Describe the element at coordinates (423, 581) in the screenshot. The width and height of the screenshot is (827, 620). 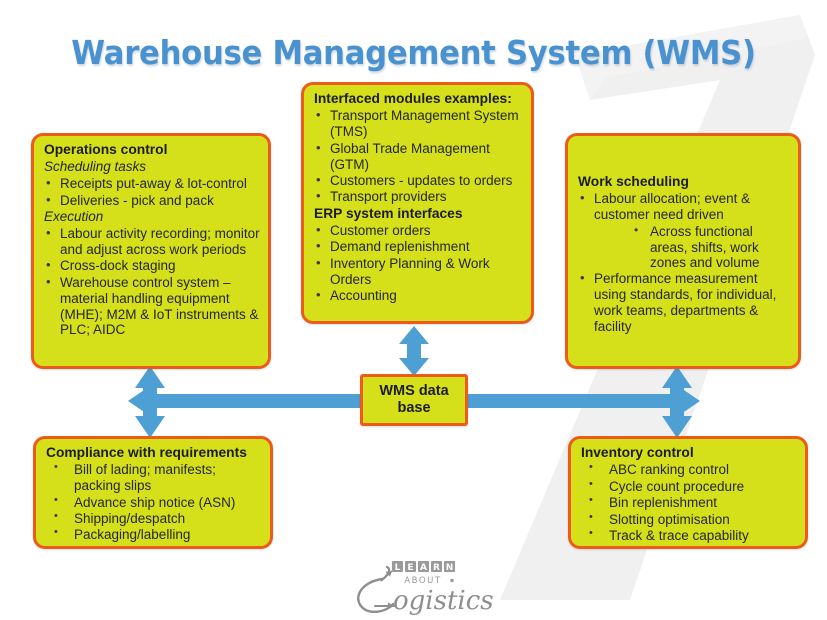
I see `logo-word-about: ABOUT` at that location.